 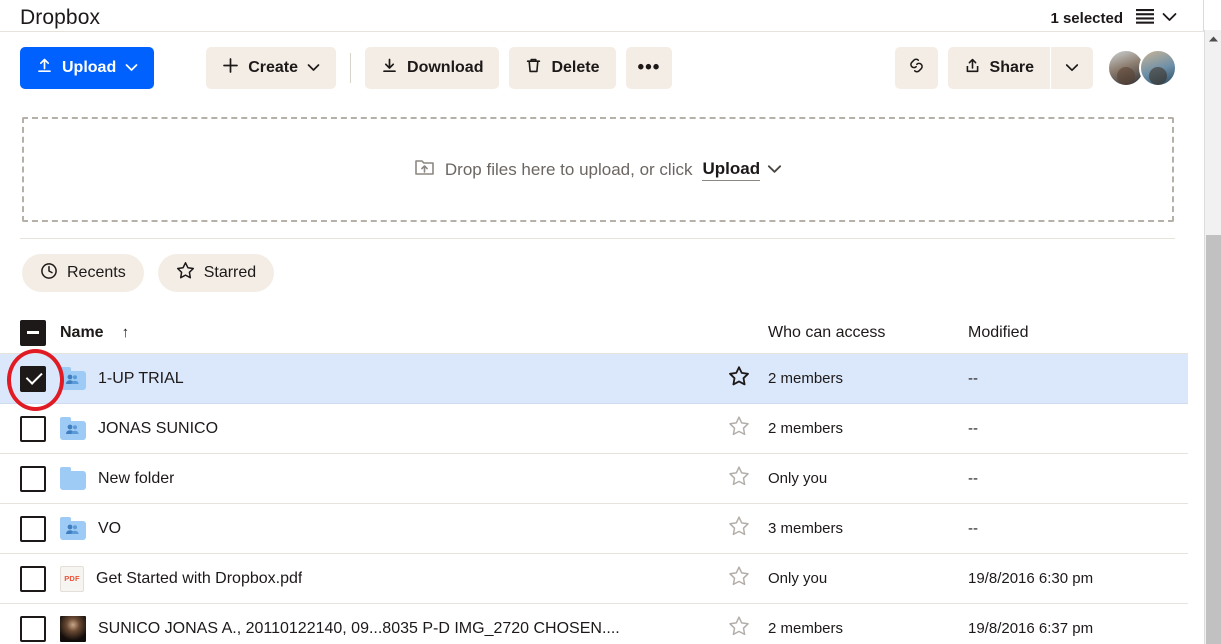 What do you see at coordinates (1158, 68) in the screenshot?
I see `avatar` at bounding box center [1158, 68].